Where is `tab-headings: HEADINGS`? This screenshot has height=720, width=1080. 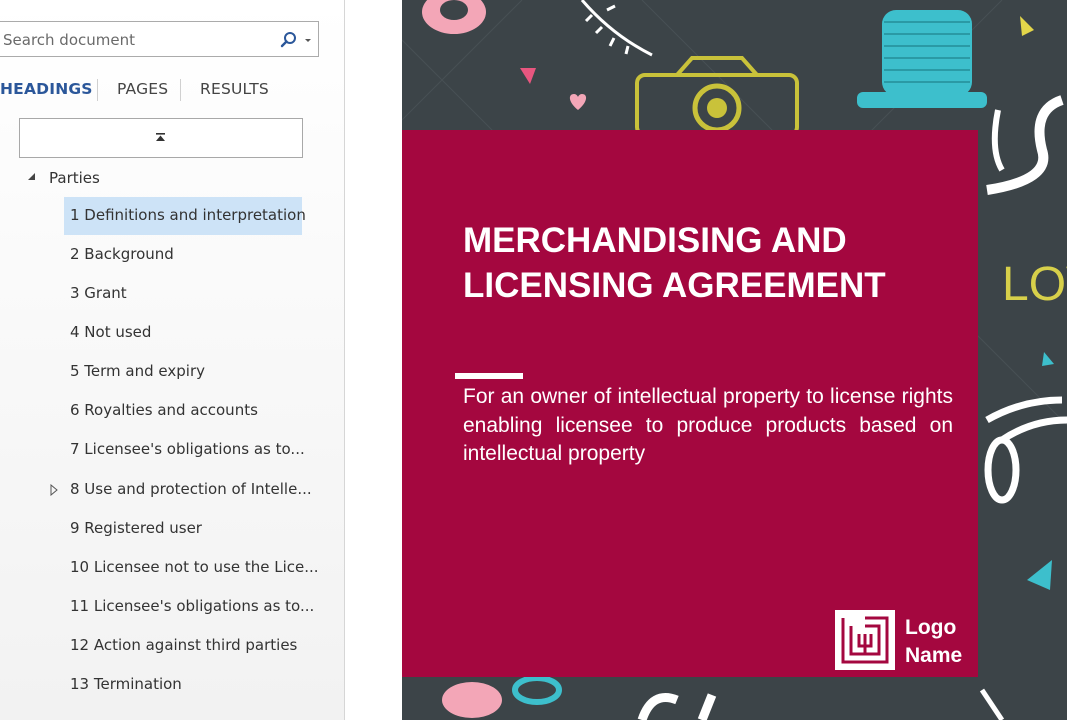 tab-headings: HEADINGS is located at coordinates (46, 89).